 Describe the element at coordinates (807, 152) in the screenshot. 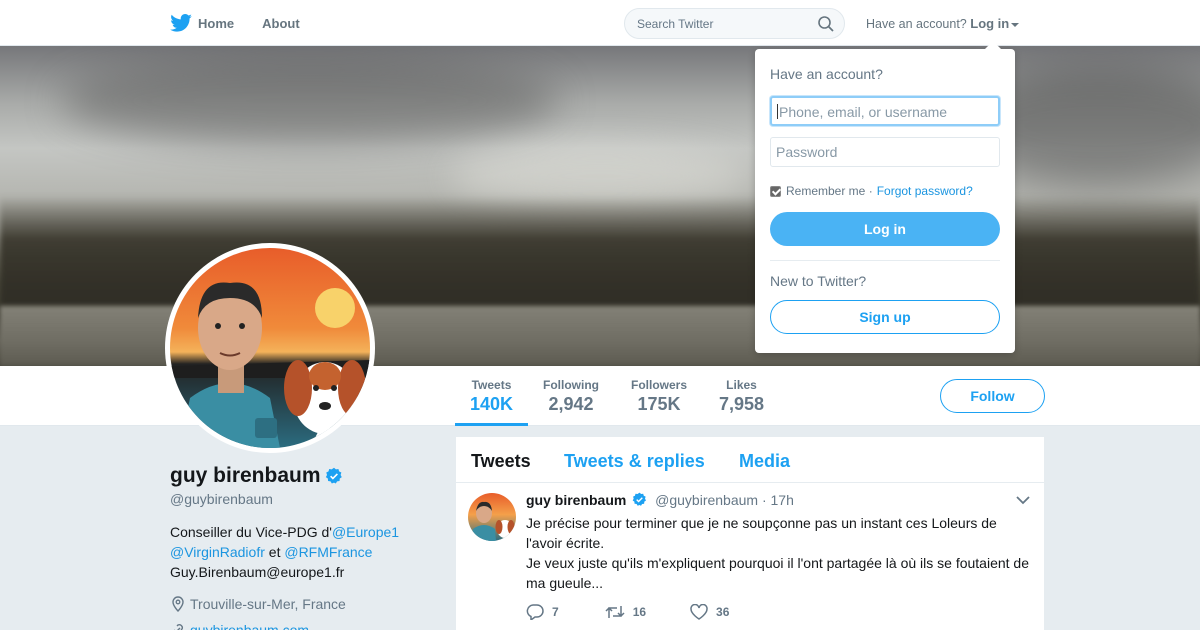

I see `password-placeholder: Password` at that location.